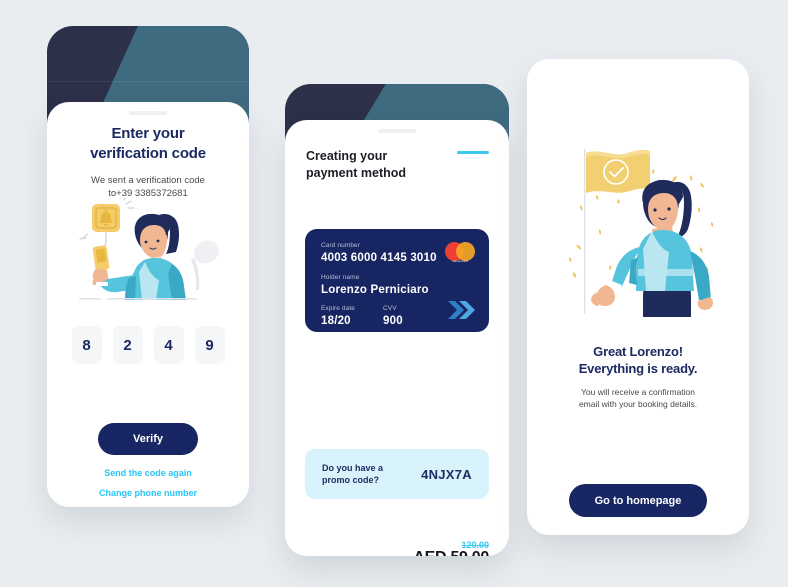 The width and height of the screenshot is (788, 587). I want to click on page-title-line2: verification code, so click(148, 153).